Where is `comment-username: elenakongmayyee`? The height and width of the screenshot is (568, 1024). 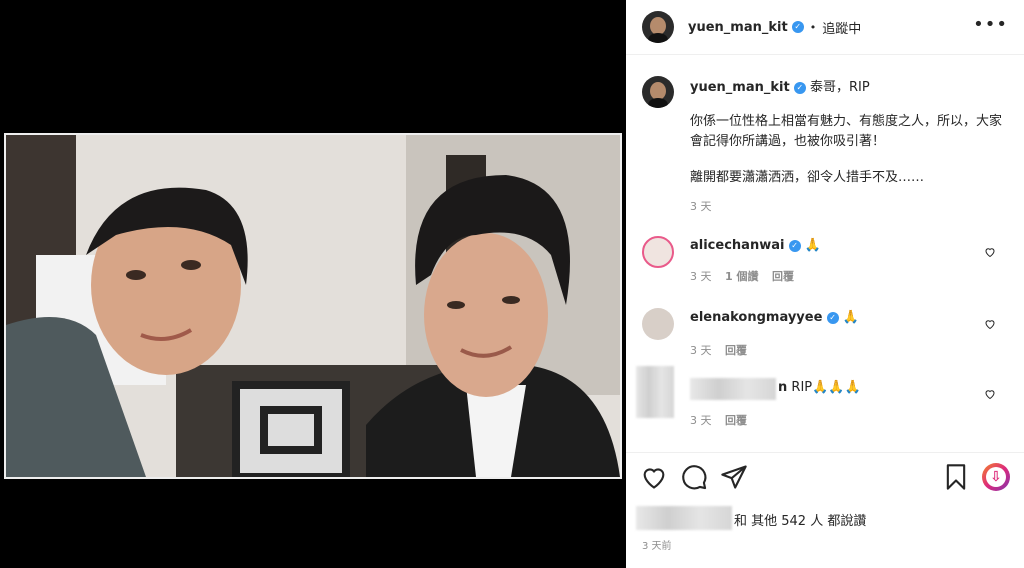
comment-username: elenakongmayyee is located at coordinates (756, 317).